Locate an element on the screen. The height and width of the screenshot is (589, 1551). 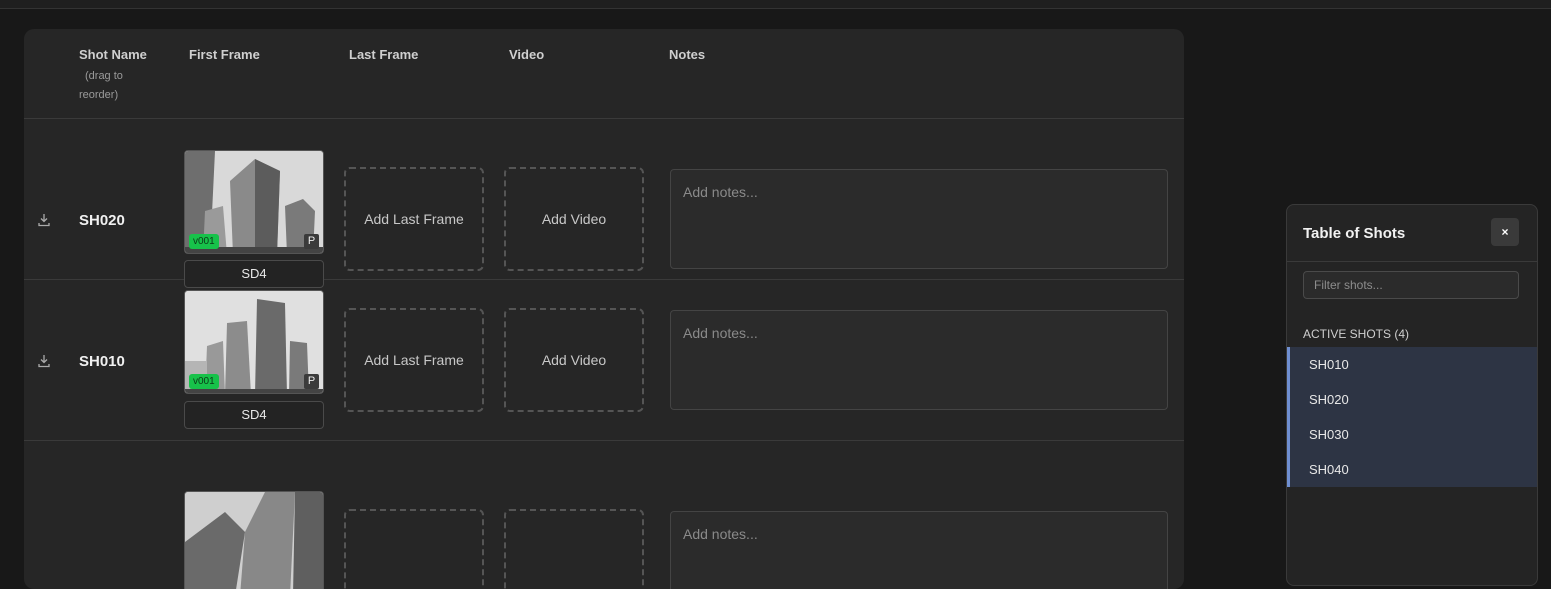
toc-item-sh010: SH010 is located at coordinates (1412, 364).